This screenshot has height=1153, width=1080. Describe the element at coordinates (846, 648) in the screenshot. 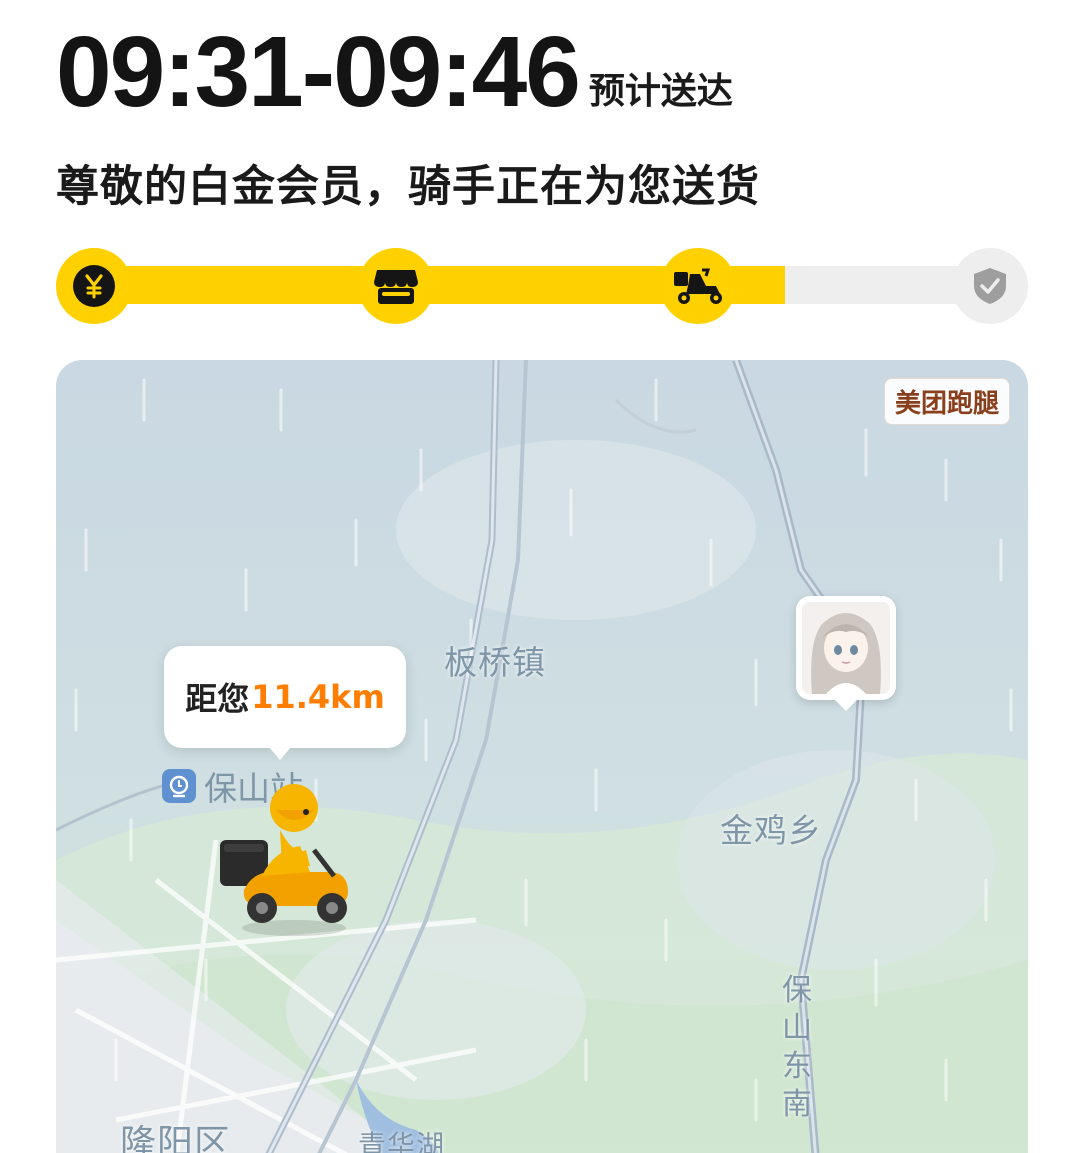

I see `recipient-avatar-image` at that location.